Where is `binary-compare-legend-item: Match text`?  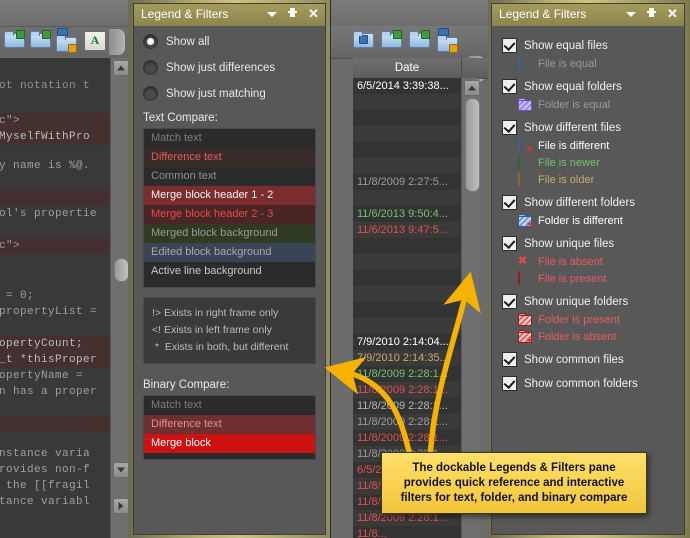
binary-compare-legend-item: Match text is located at coordinates (229, 405).